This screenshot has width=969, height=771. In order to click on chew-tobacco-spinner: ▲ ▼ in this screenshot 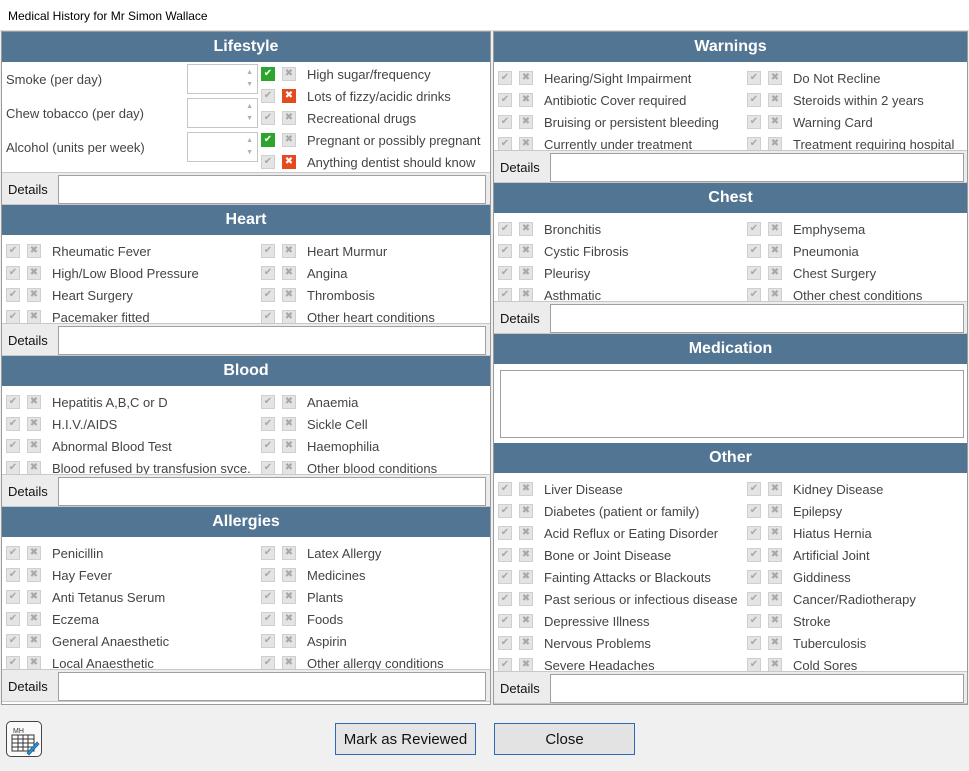, I will do `click(222, 113)`.